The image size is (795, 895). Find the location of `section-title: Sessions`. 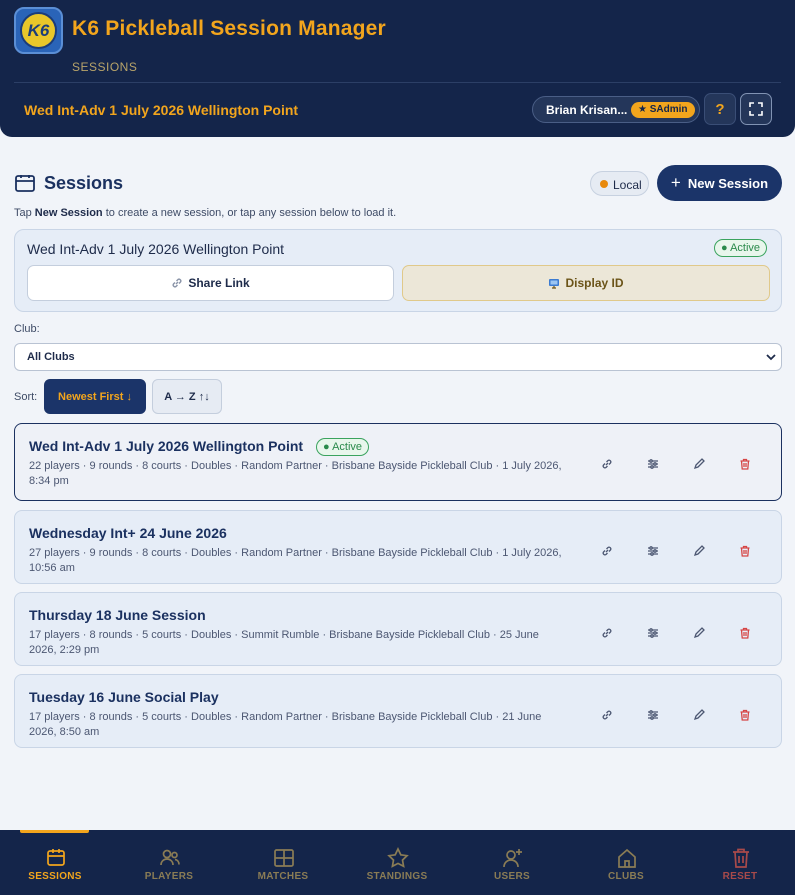

section-title: Sessions is located at coordinates (84, 183).